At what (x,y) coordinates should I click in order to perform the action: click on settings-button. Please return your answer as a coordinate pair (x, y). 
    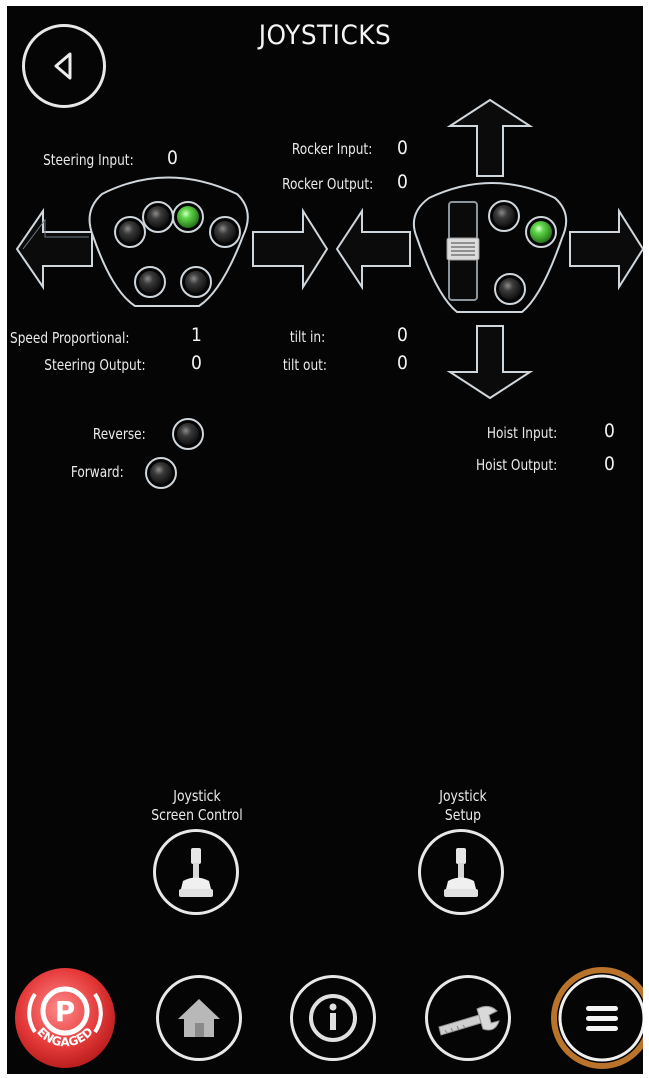
    Looking at the image, I should click on (468, 1018).